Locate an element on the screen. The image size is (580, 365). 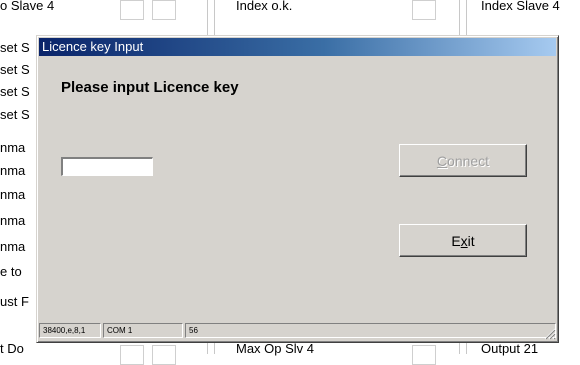
status-serial-settings: 38400,e,8,1 is located at coordinates (70, 330).